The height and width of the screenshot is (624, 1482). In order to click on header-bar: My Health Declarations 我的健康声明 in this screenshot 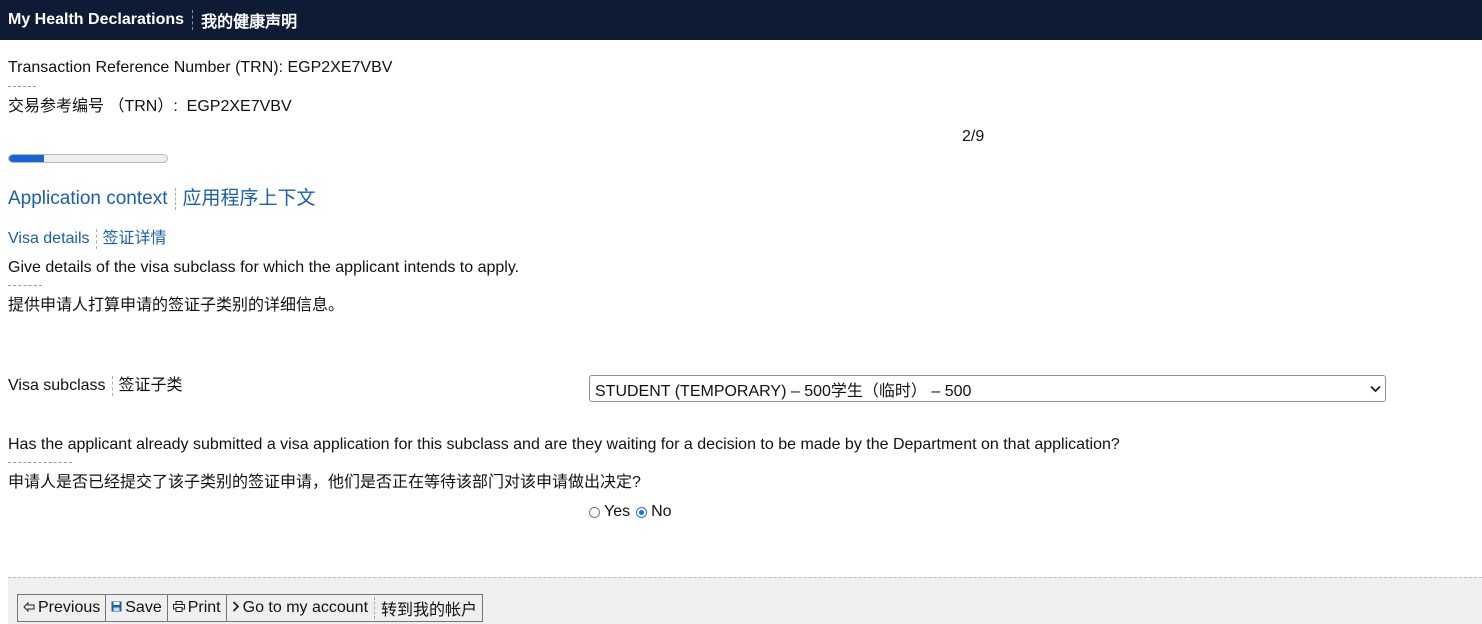, I will do `click(741, 20)`.